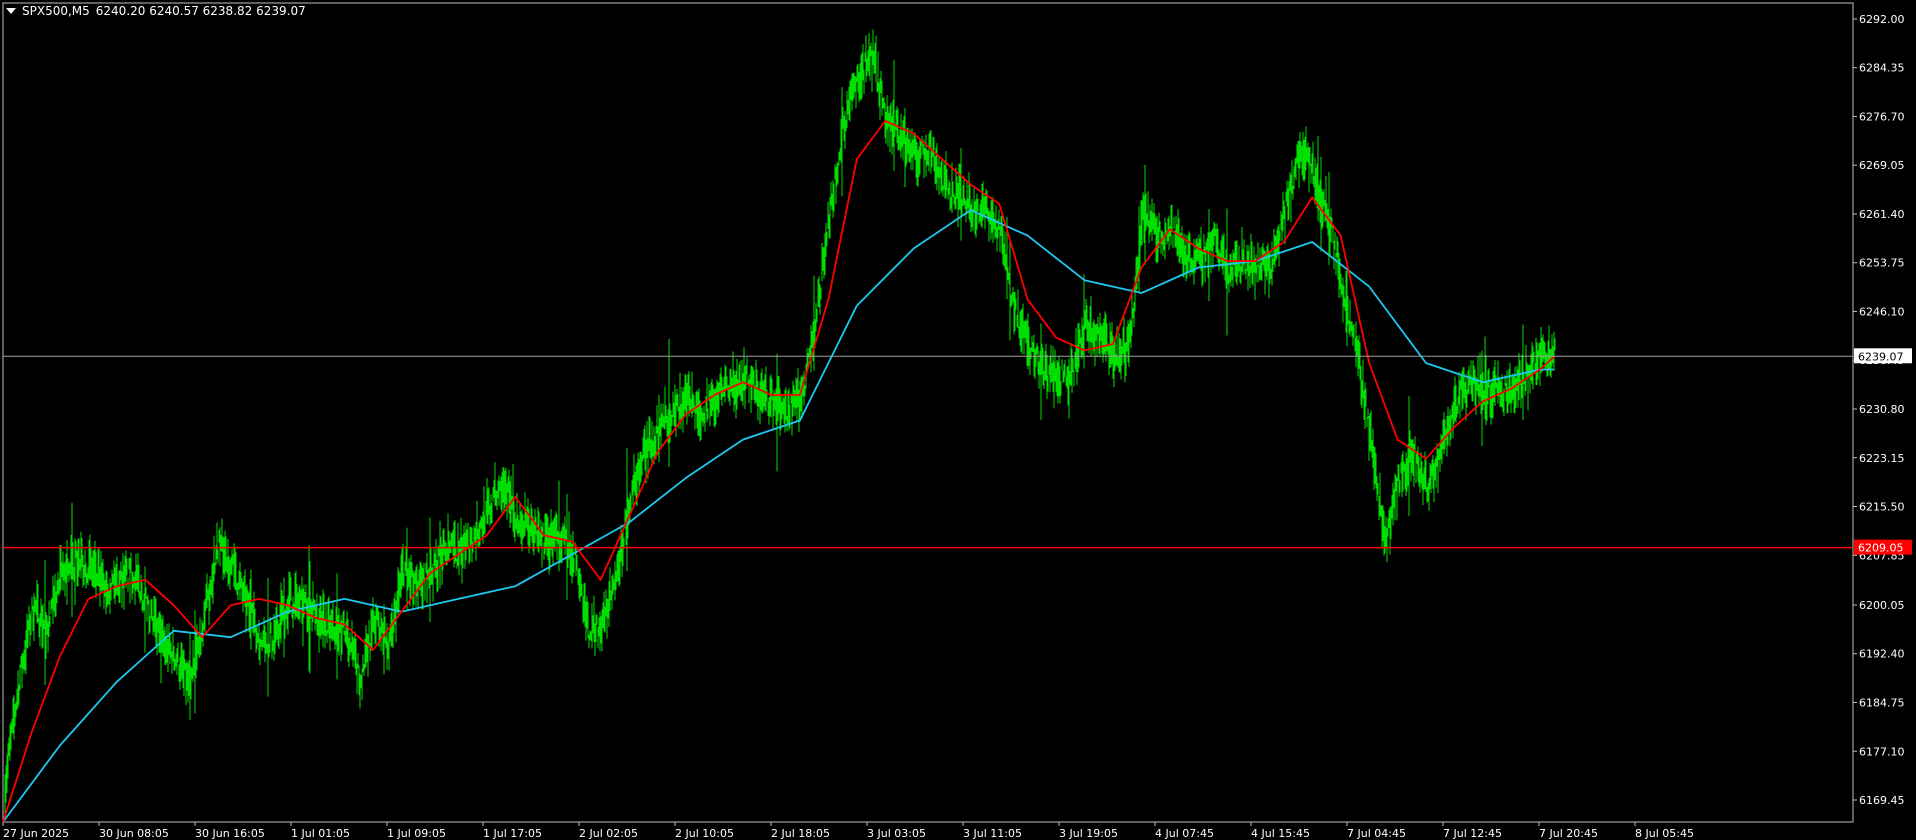  Describe the element at coordinates (1882, 263) in the screenshot. I see `y-tick-label: 6253.75` at that location.